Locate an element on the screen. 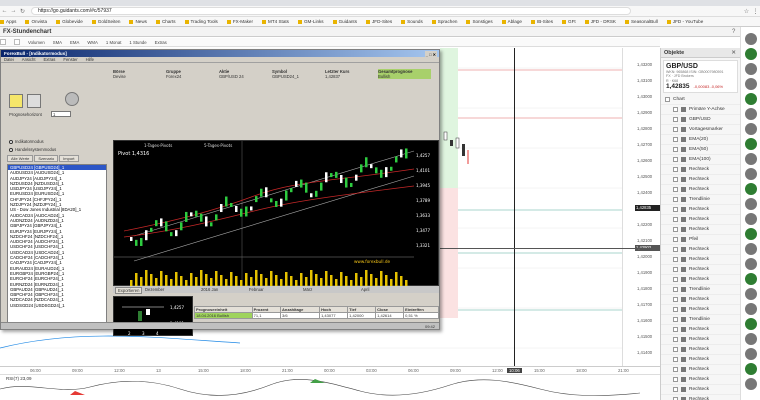  save-icon is located at coordinates (34, 101).